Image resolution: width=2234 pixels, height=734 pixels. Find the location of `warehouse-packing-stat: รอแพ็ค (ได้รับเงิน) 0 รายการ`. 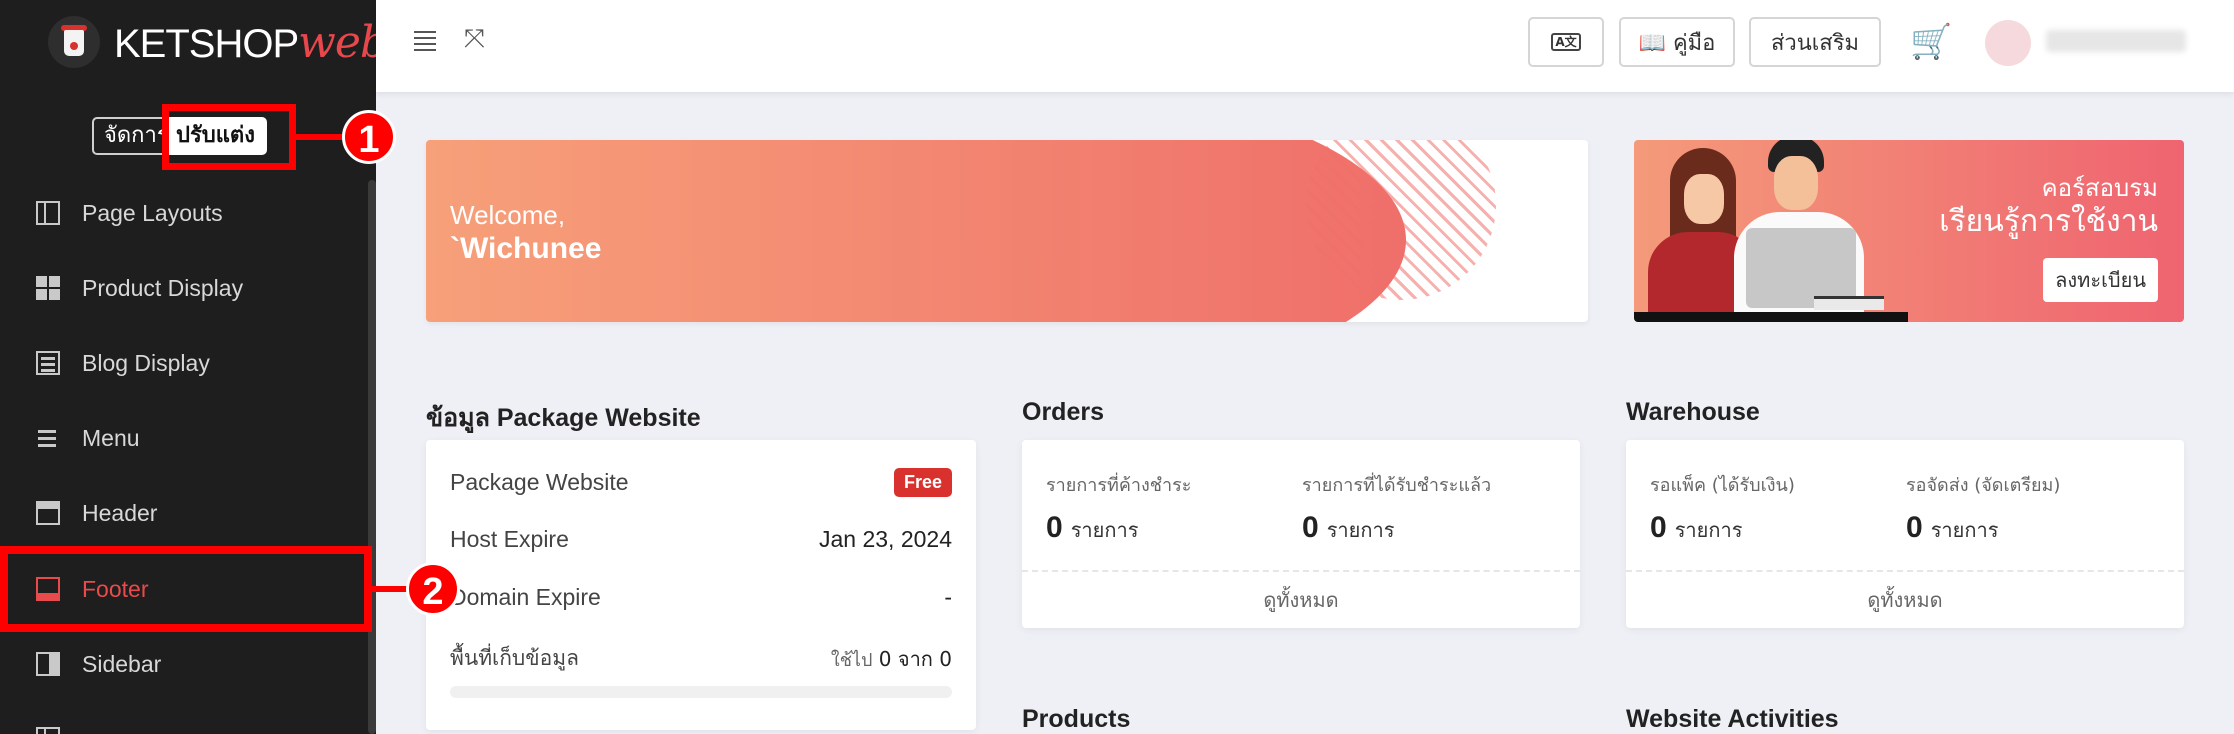

warehouse-packing-stat: รอแพ็ค (ได้รับเงิน) 0 รายการ is located at coordinates (1722, 508).